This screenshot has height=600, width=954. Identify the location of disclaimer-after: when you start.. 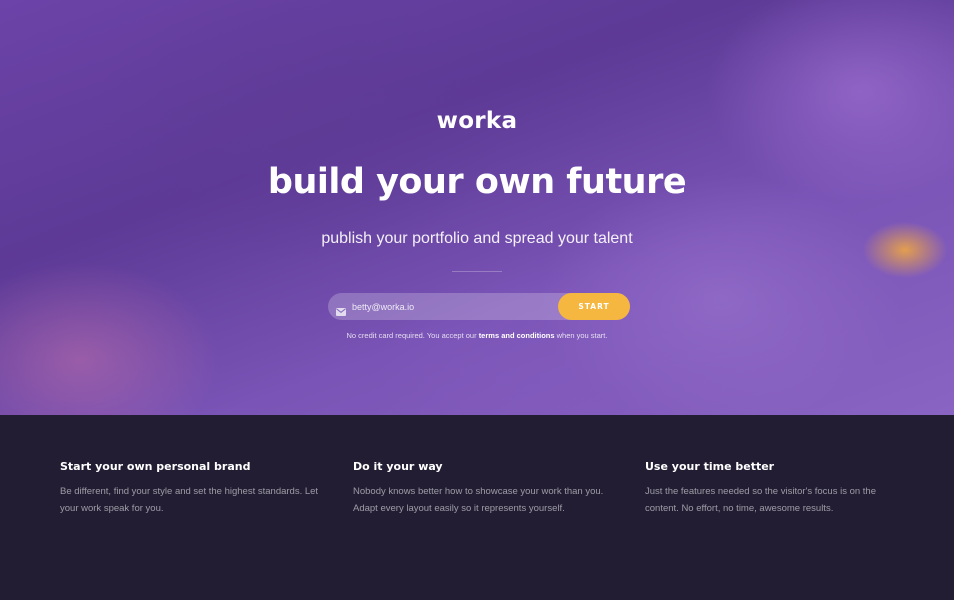
(581, 335).